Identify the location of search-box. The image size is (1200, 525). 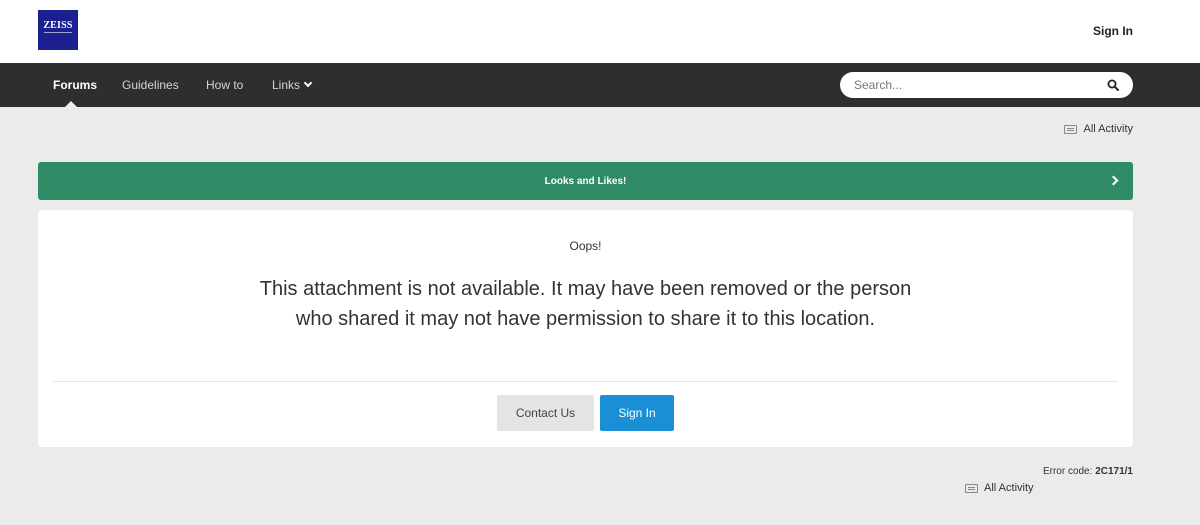
(986, 85).